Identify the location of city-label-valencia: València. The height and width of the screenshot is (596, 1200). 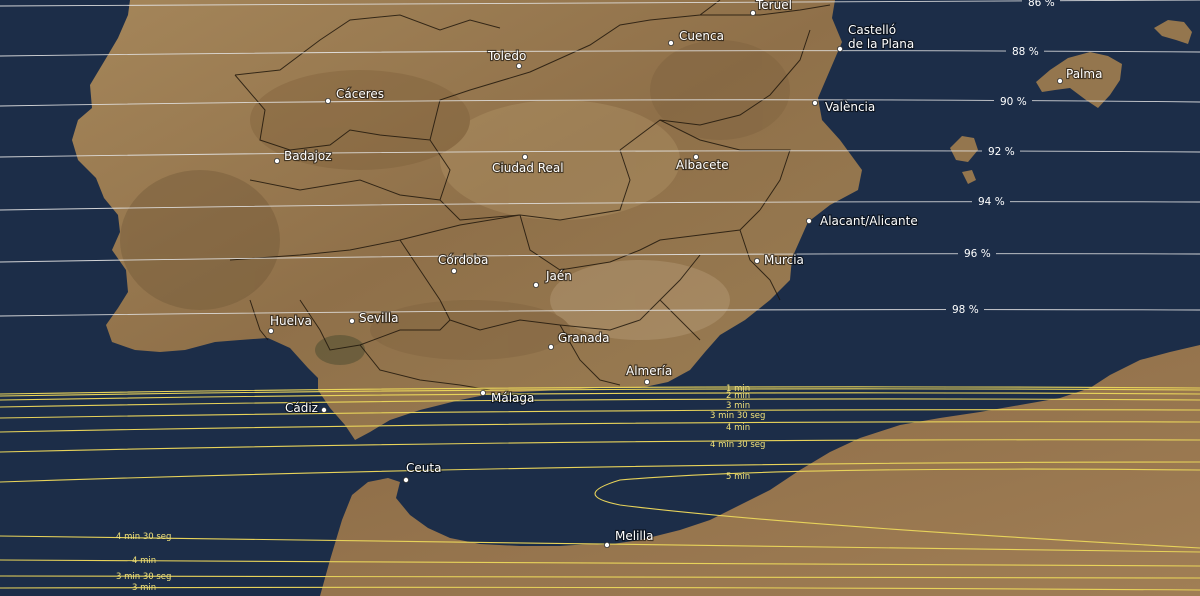
(850, 107).